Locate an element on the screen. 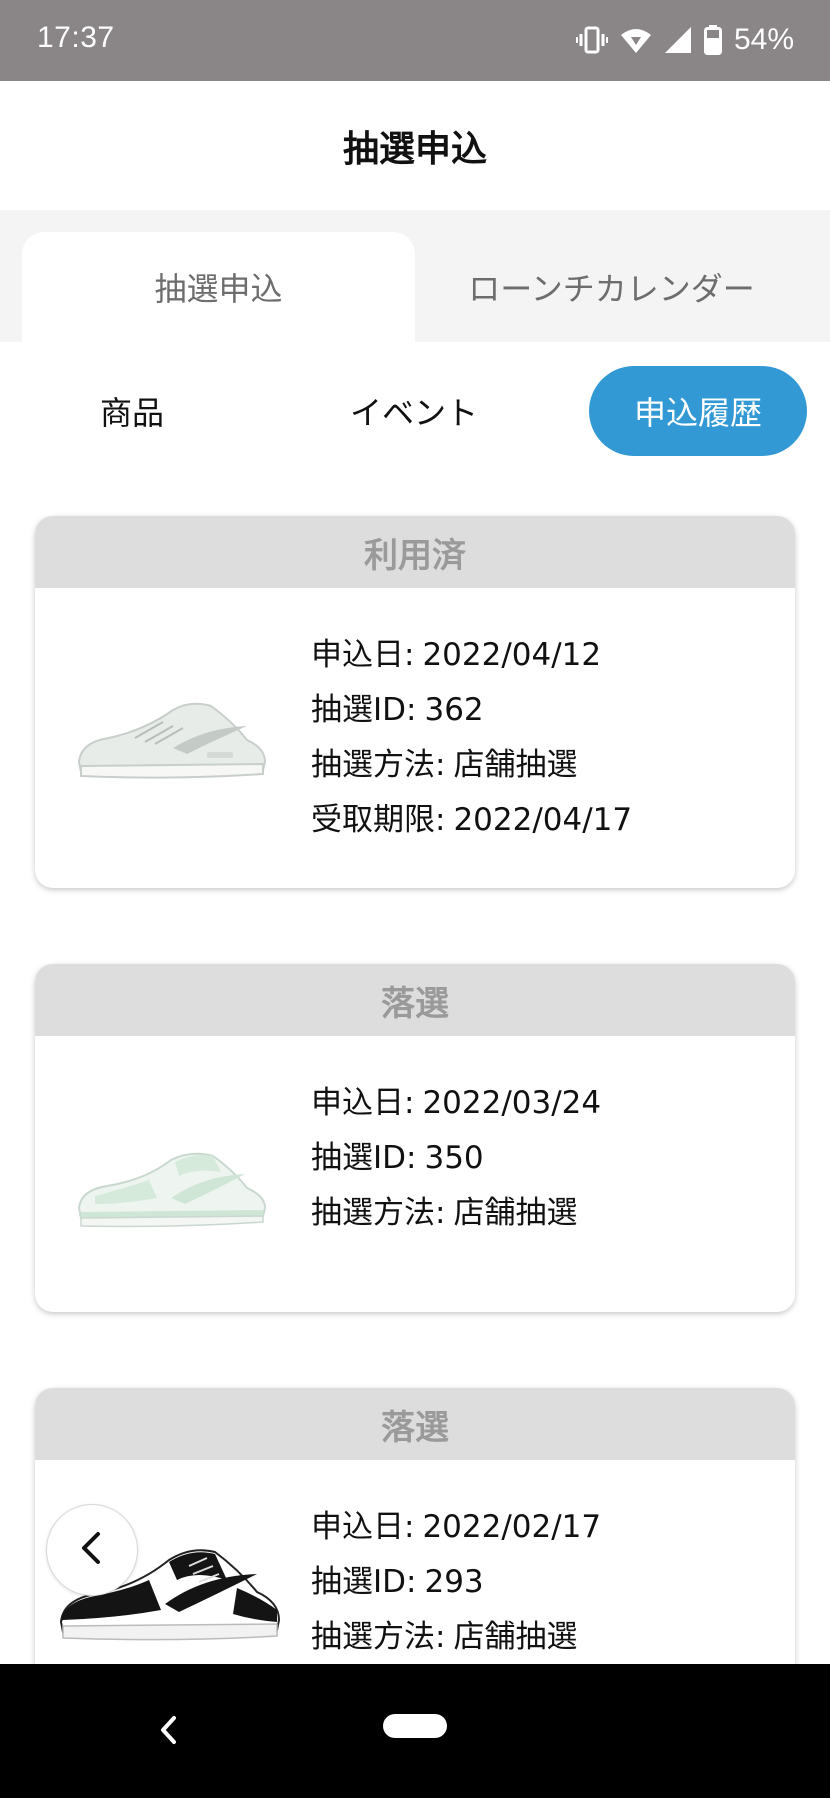 Image resolution: width=830 pixels, height=1798 pixels. field-value: 293 is located at coordinates (454, 1582).